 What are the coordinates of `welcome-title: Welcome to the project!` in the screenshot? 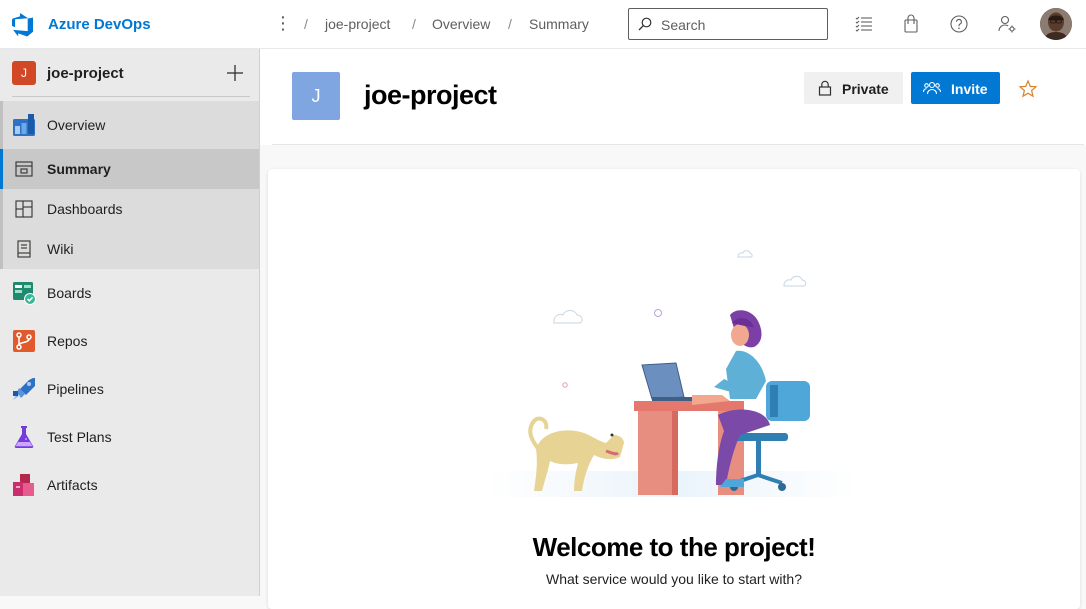 It's located at (674, 547).